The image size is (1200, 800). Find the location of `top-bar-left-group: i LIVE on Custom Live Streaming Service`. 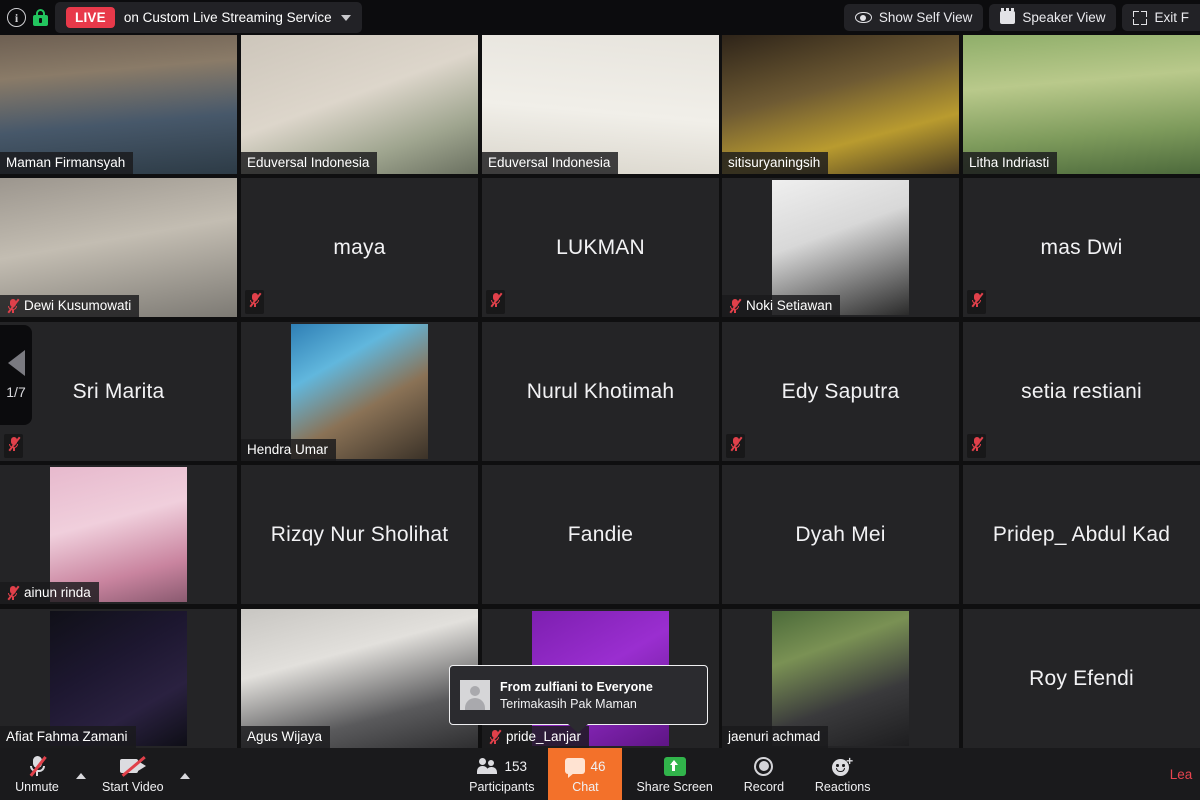

top-bar-left-group: i LIVE on Custom Live Streaming Service is located at coordinates (181, 17).